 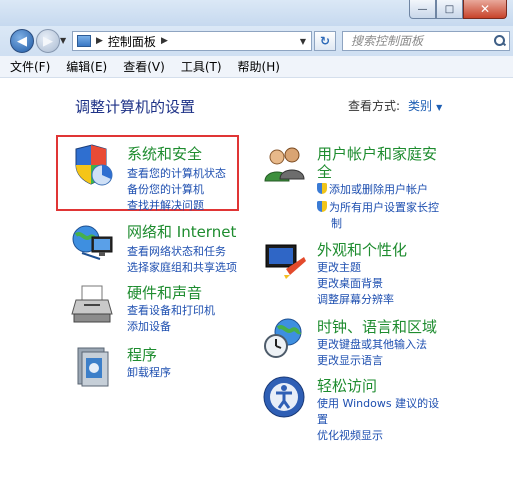 What do you see at coordinates (422, 9) in the screenshot?
I see `minimize-button: —` at bounding box center [422, 9].